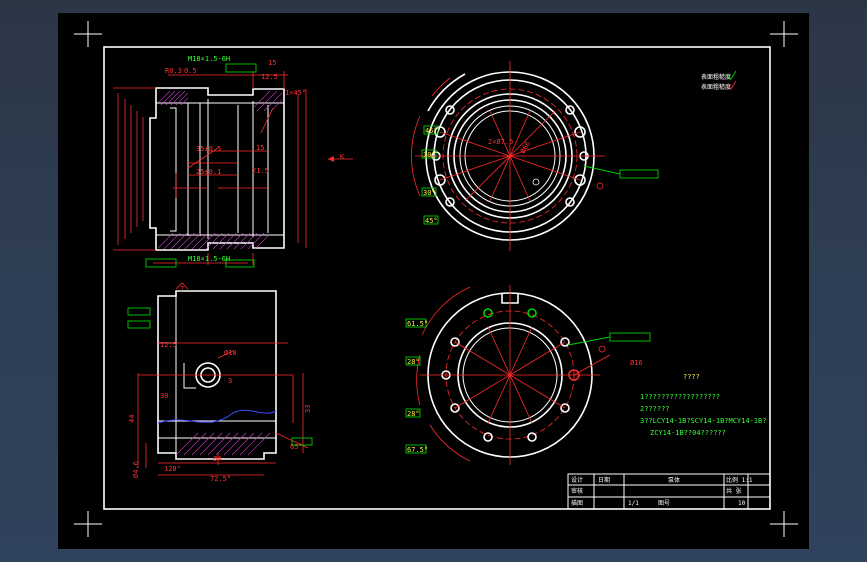 Image resolution: width=867 pixels, height=562 pixels. Describe the element at coordinates (295, 93) in the screenshot. I see `chamfer-label: 1×45°` at that location.